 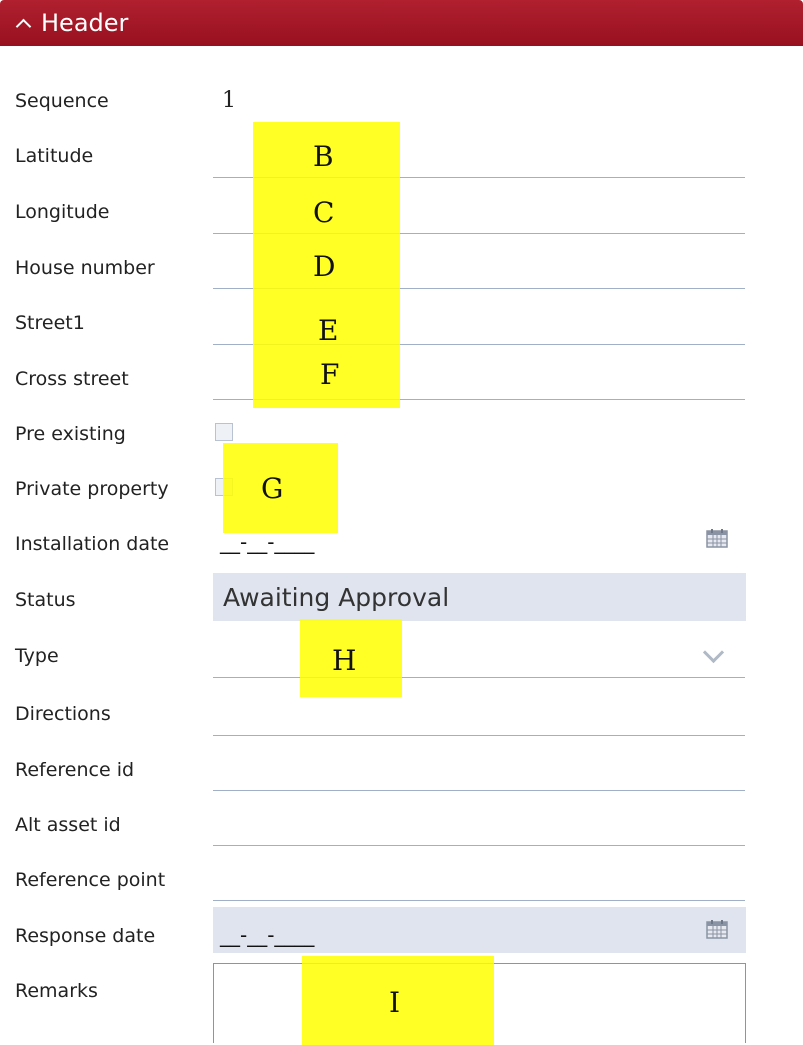 I want to click on directions-label: Directions, so click(x=63, y=714).